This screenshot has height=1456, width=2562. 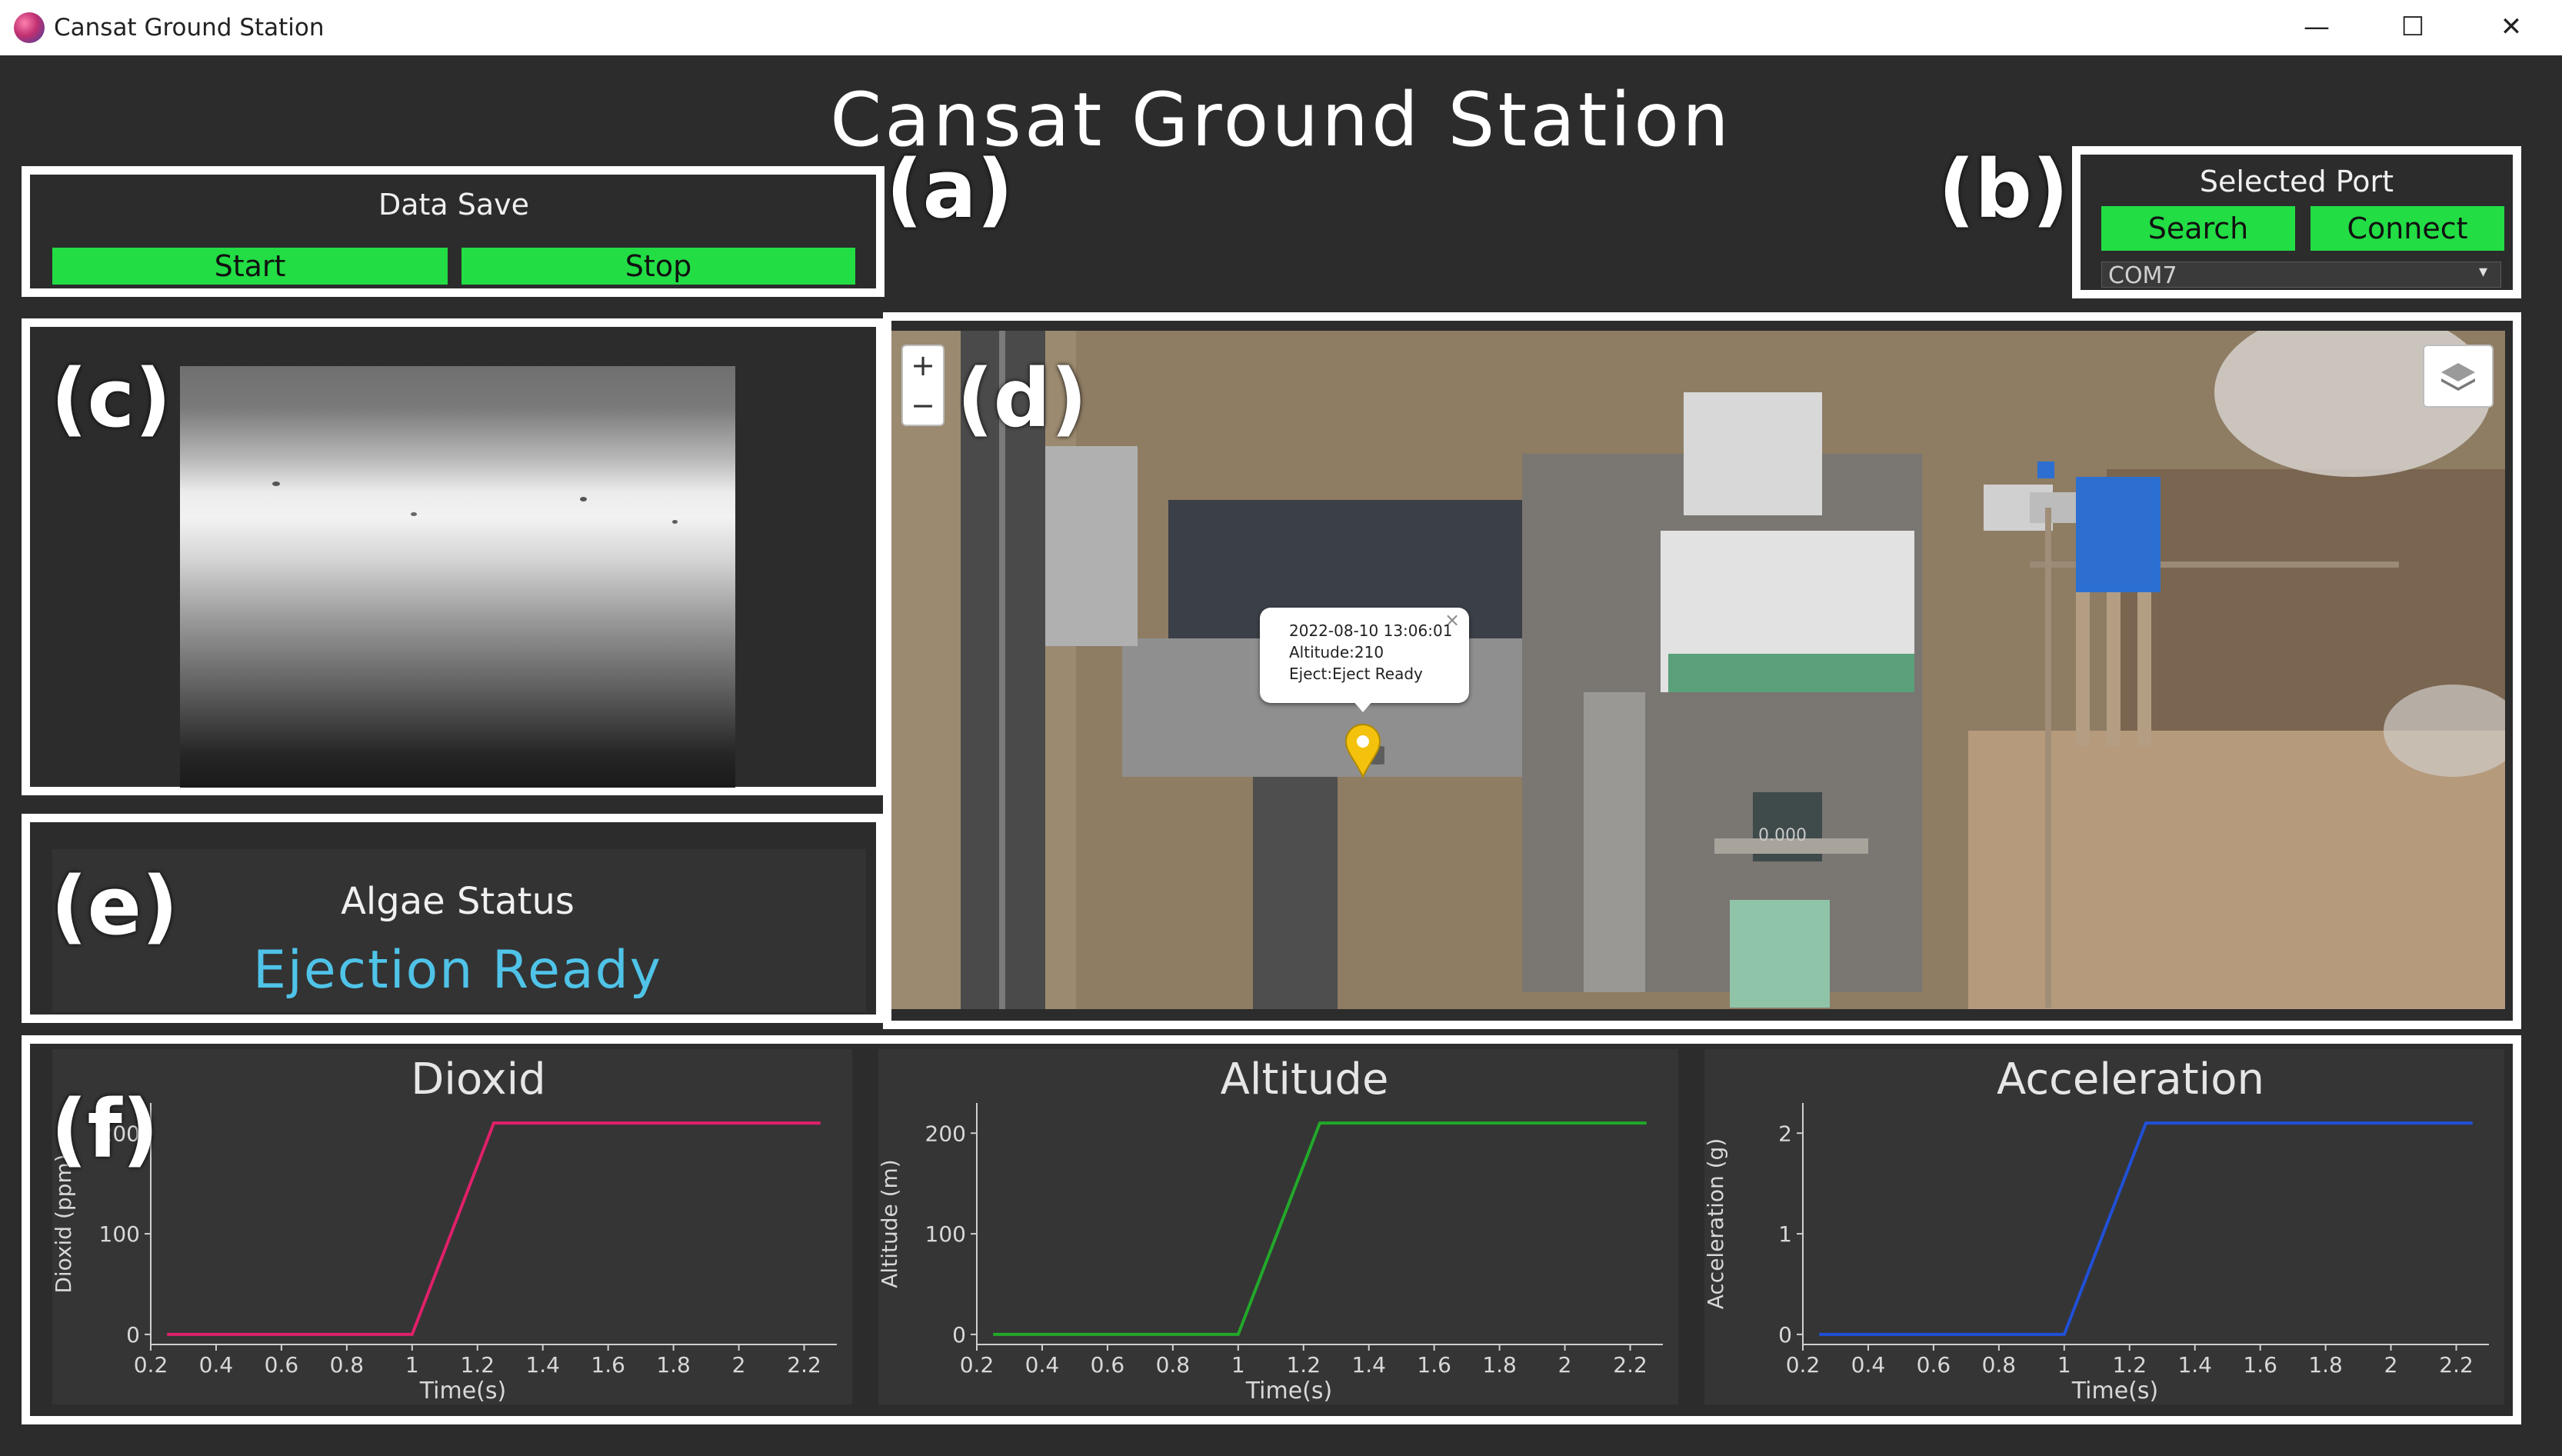 What do you see at coordinates (2413, 27) in the screenshot?
I see `maximize-button: ☐` at bounding box center [2413, 27].